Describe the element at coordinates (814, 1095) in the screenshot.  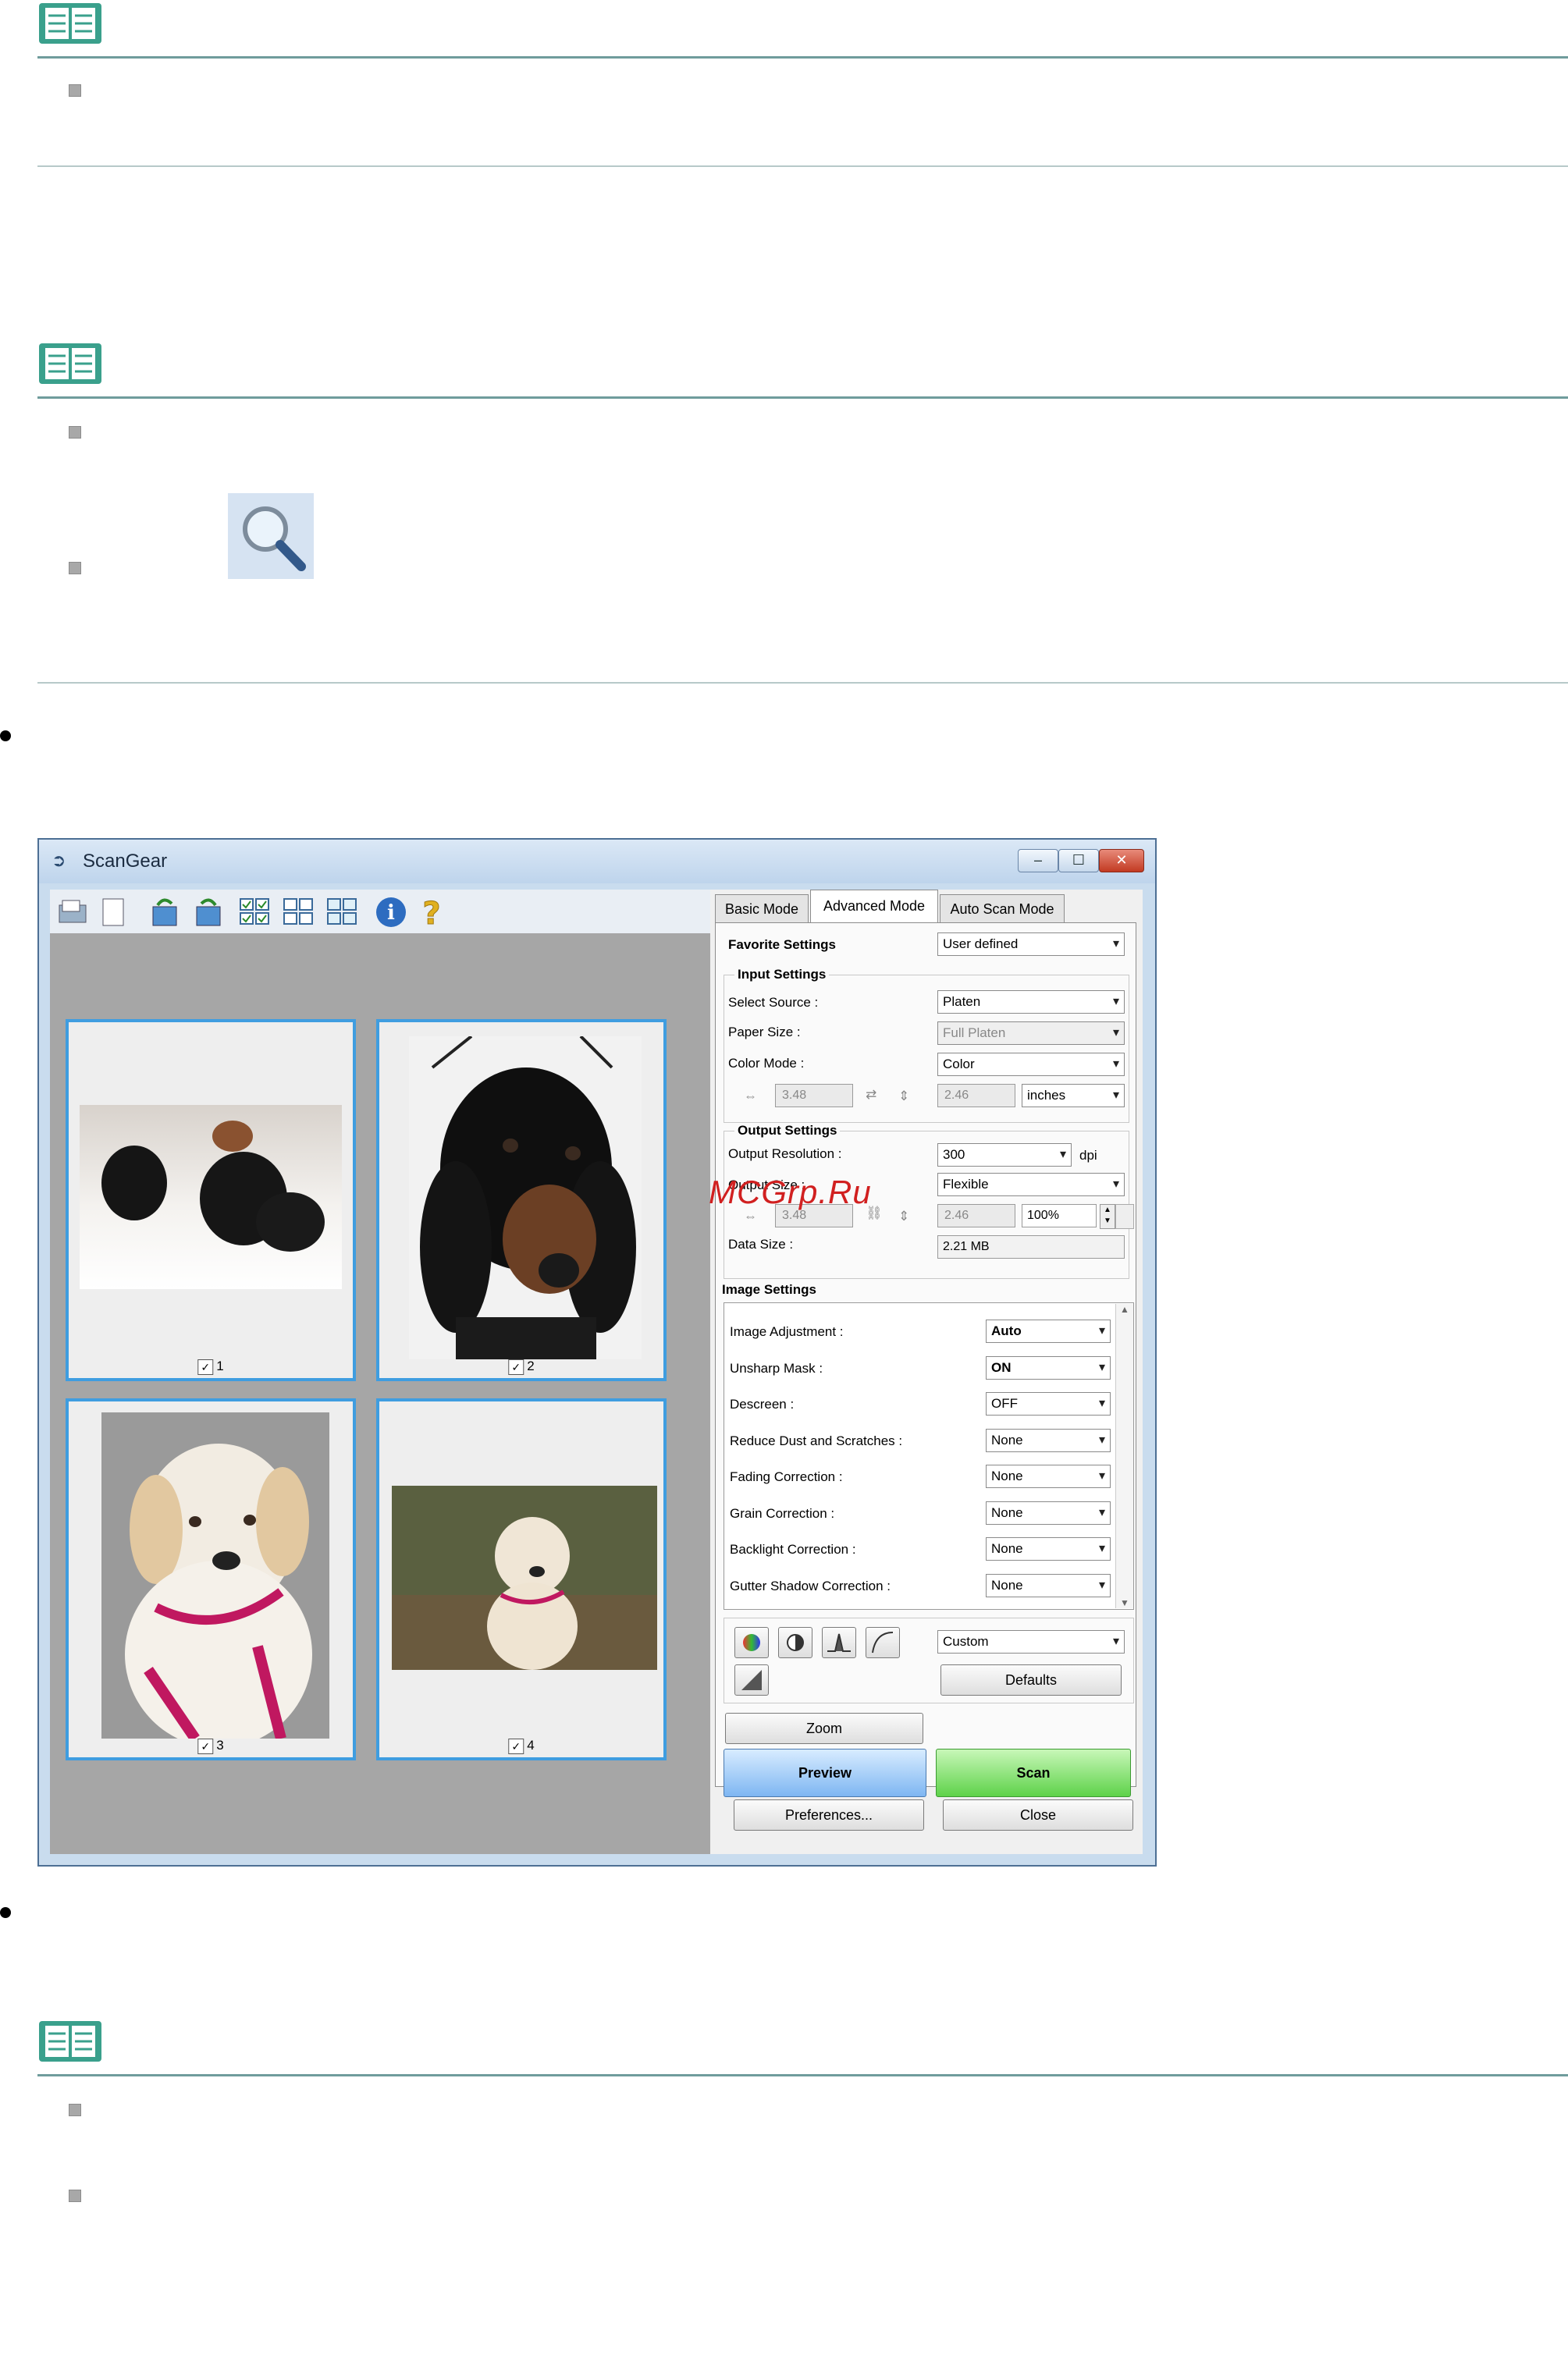
I see `input-width-field: 3.48` at that location.